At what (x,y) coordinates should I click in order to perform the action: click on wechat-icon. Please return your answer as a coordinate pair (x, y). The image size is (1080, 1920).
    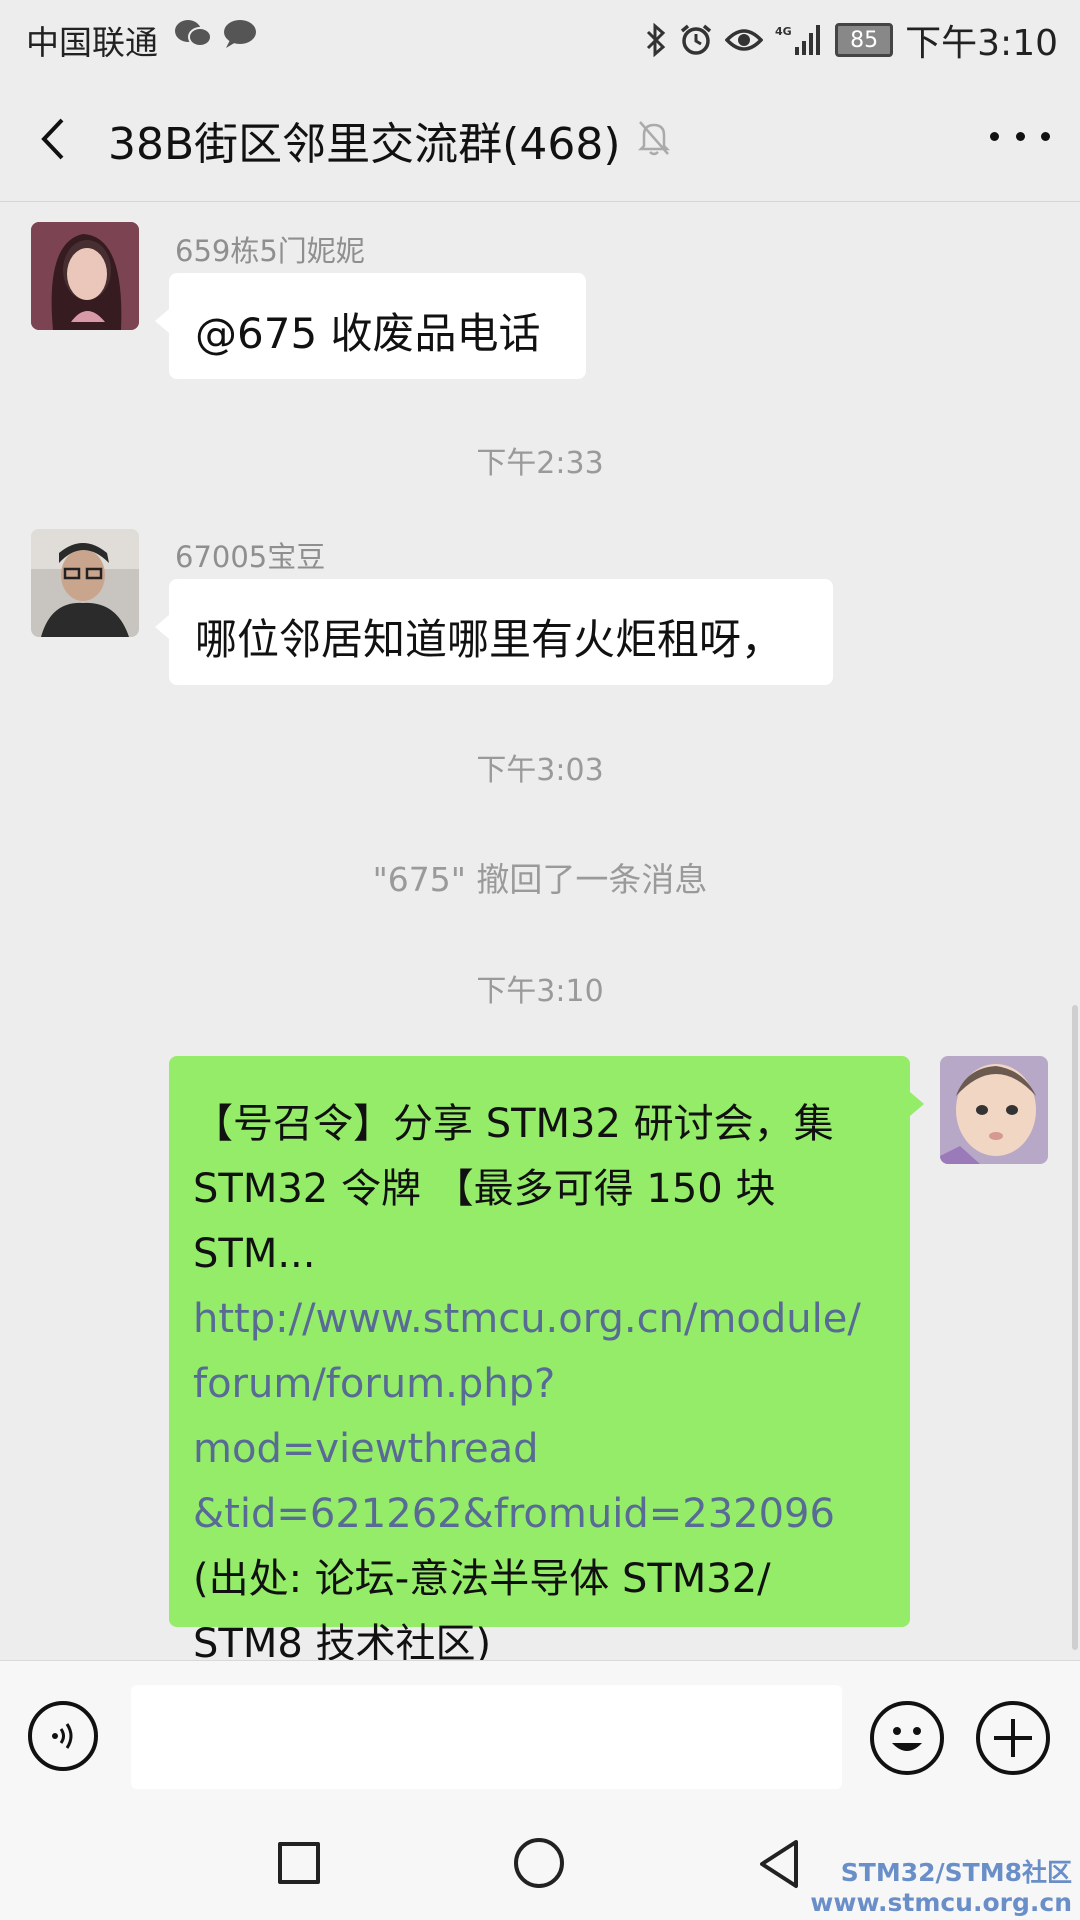
    Looking at the image, I should click on (193, 33).